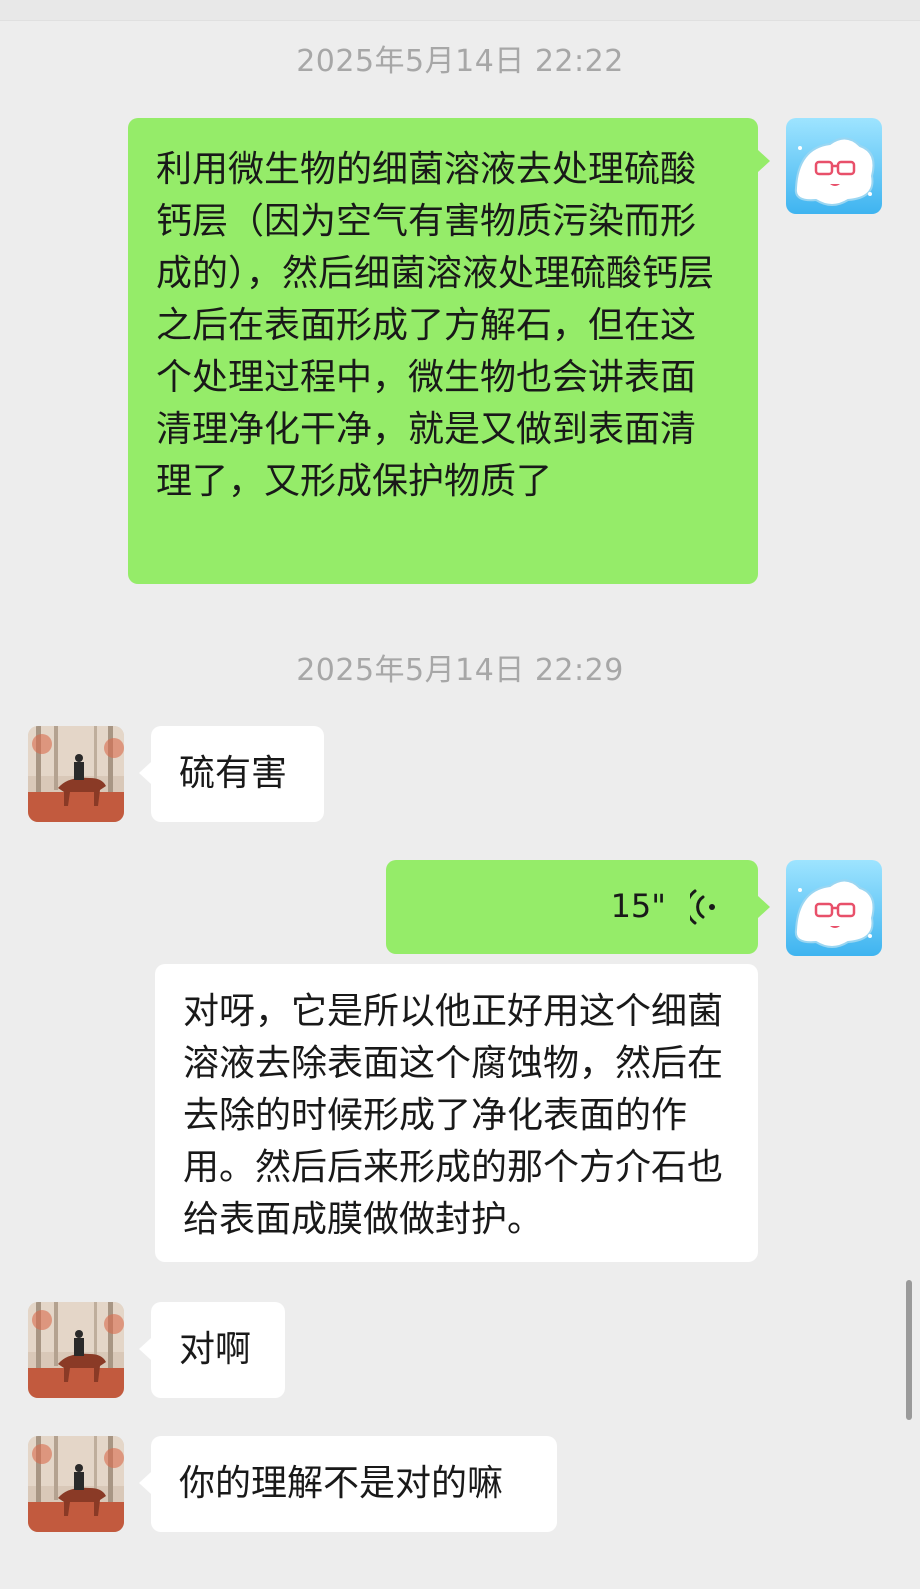  What do you see at coordinates (572, 907) in the screenshot?
I see `voice-message-bubble: 15"` at bounding box center [572, 907].